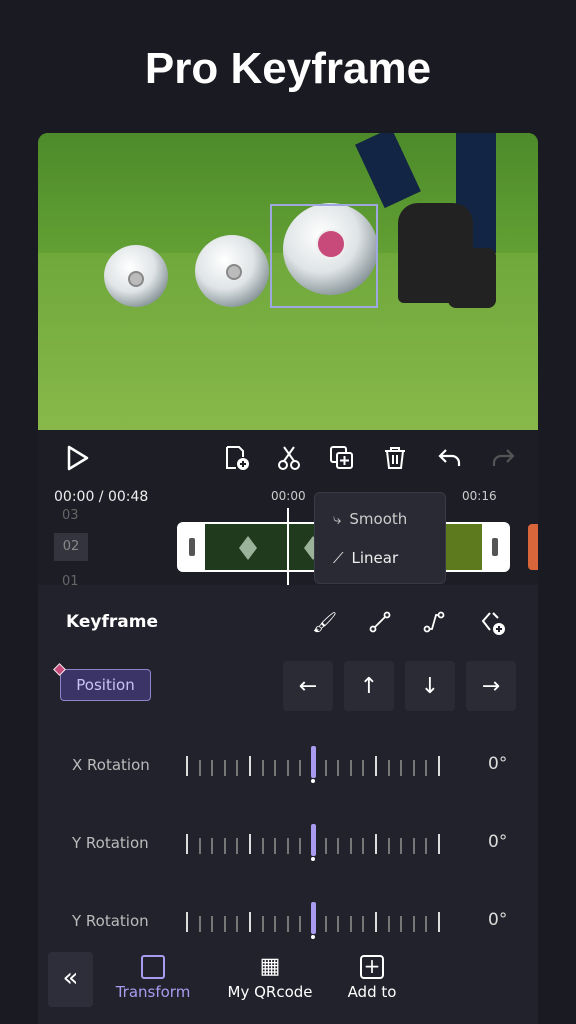 This screenshot has height=1024, width=576. What do you see at coordinates (288, 547) in the screenshot?
I see `playhead` at bounding box center [288, 547].